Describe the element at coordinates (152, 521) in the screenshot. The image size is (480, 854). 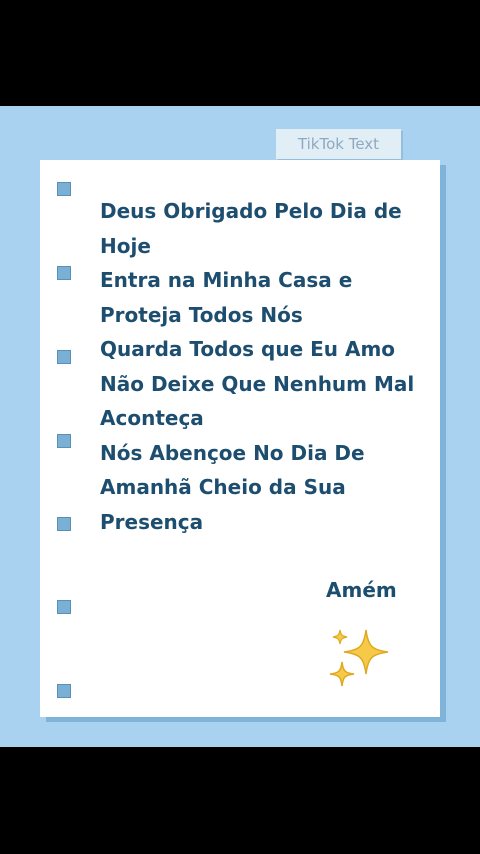
I see `prayer-line: Presença` at that location.